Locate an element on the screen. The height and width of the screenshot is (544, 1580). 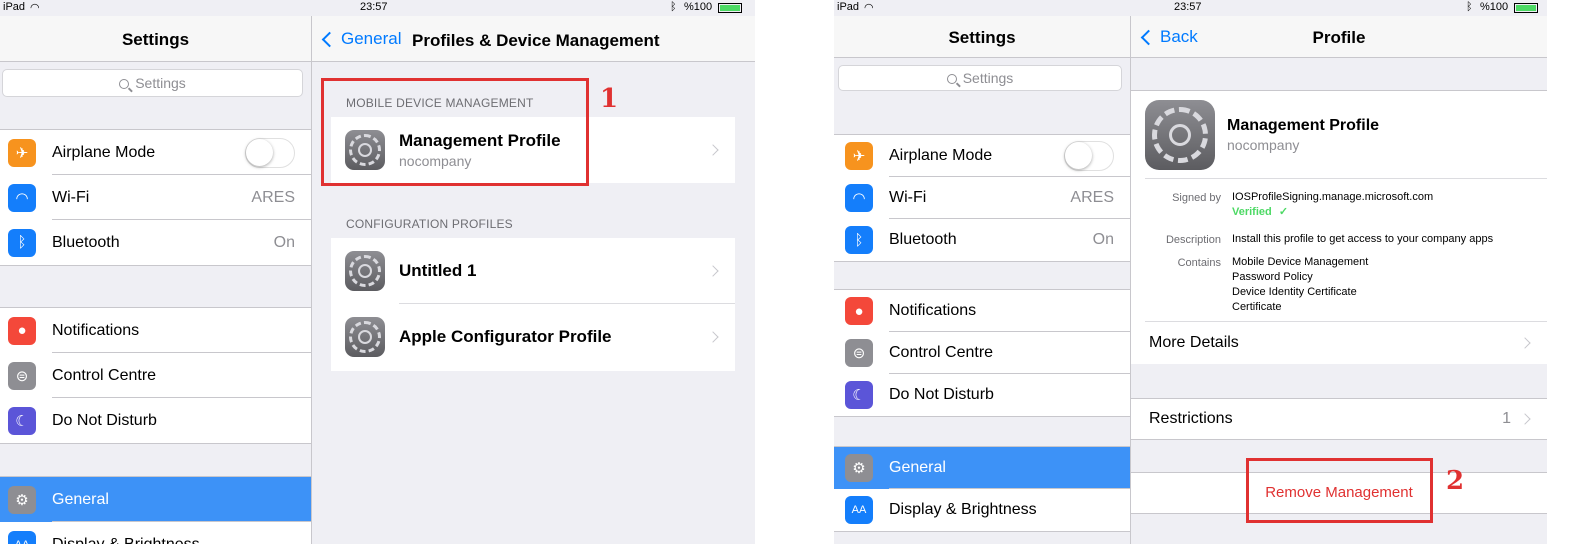
search-icon is located at coordinates (124, 84).